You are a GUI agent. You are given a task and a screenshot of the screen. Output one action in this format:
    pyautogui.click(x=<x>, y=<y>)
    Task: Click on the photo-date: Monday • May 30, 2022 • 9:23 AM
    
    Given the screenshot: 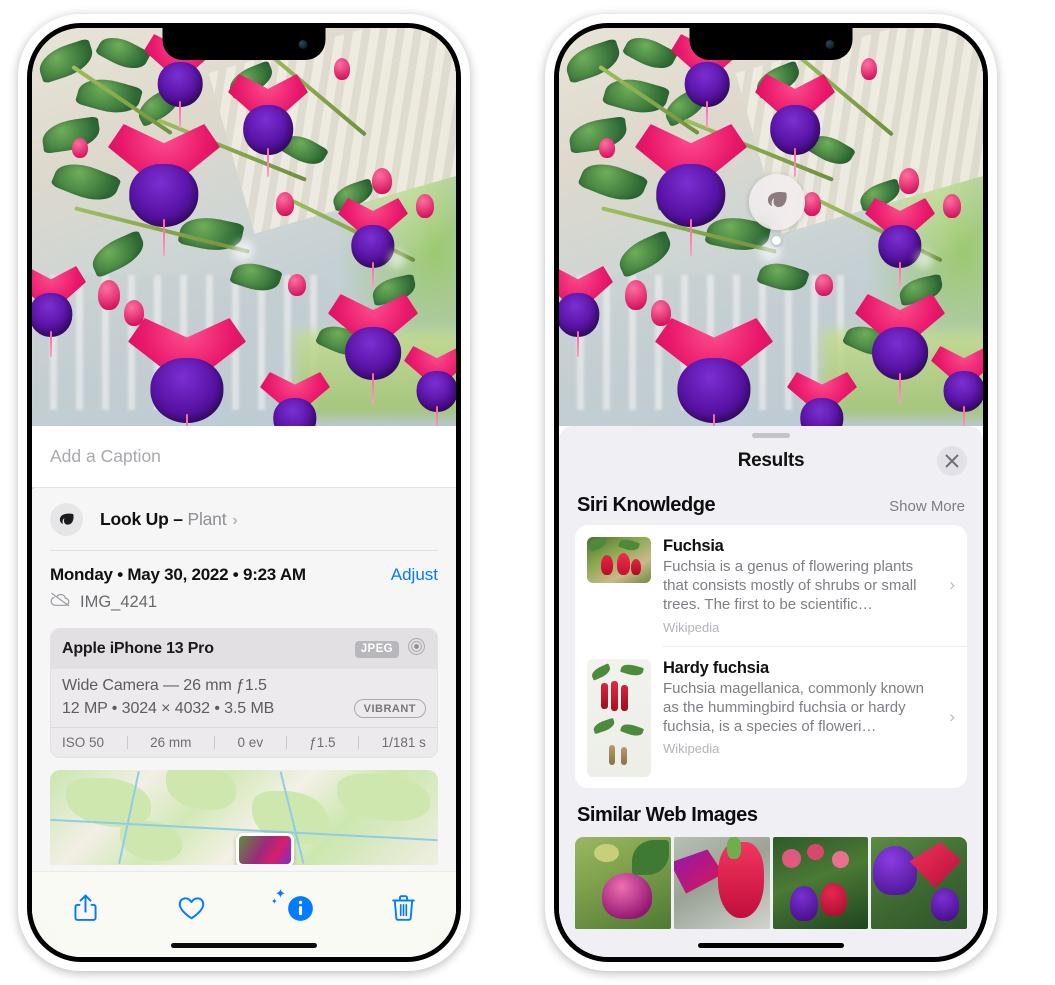 What is the action you would take?
    pyautogui.click(x=178, y=574)
    